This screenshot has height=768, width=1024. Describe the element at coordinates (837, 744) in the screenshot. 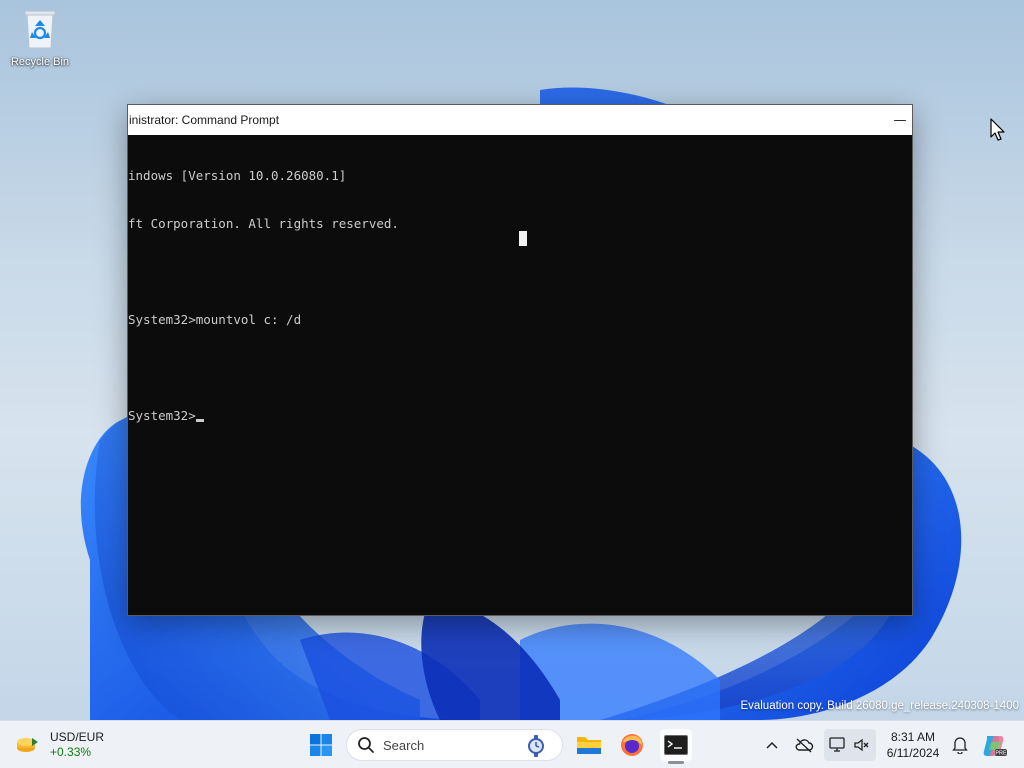

I see `network-icon` at that location.